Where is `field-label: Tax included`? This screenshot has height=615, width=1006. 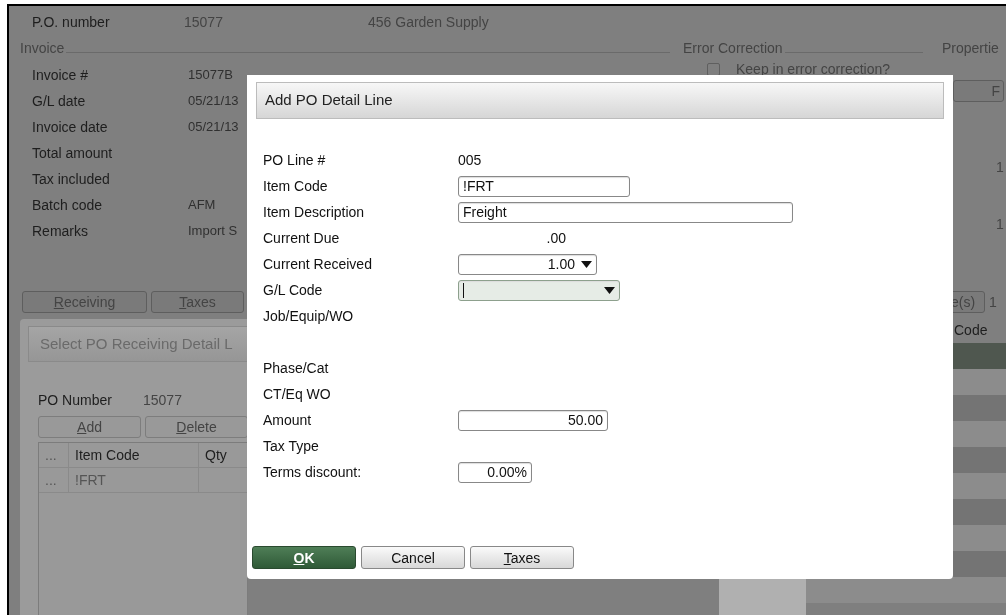 field-label: Tax included is located at coordinates (71, 179).